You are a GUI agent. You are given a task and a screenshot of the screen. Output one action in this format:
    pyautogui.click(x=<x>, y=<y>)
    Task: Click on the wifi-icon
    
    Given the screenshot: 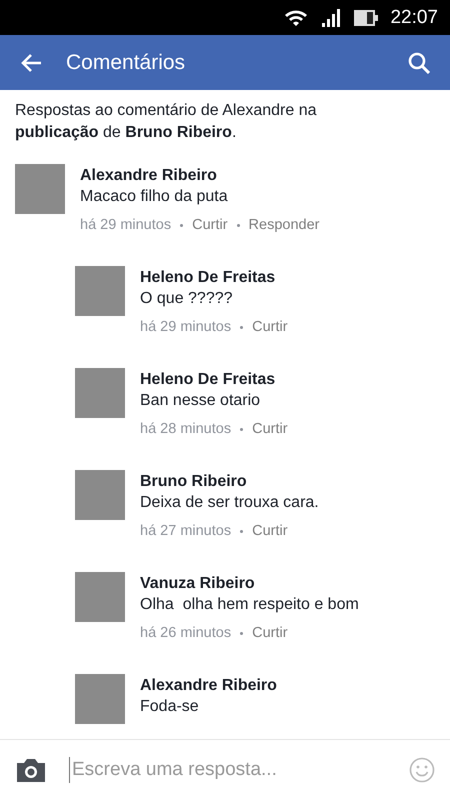 What is the action you would take?
    pyautogui.click(x=296, y=17)
    